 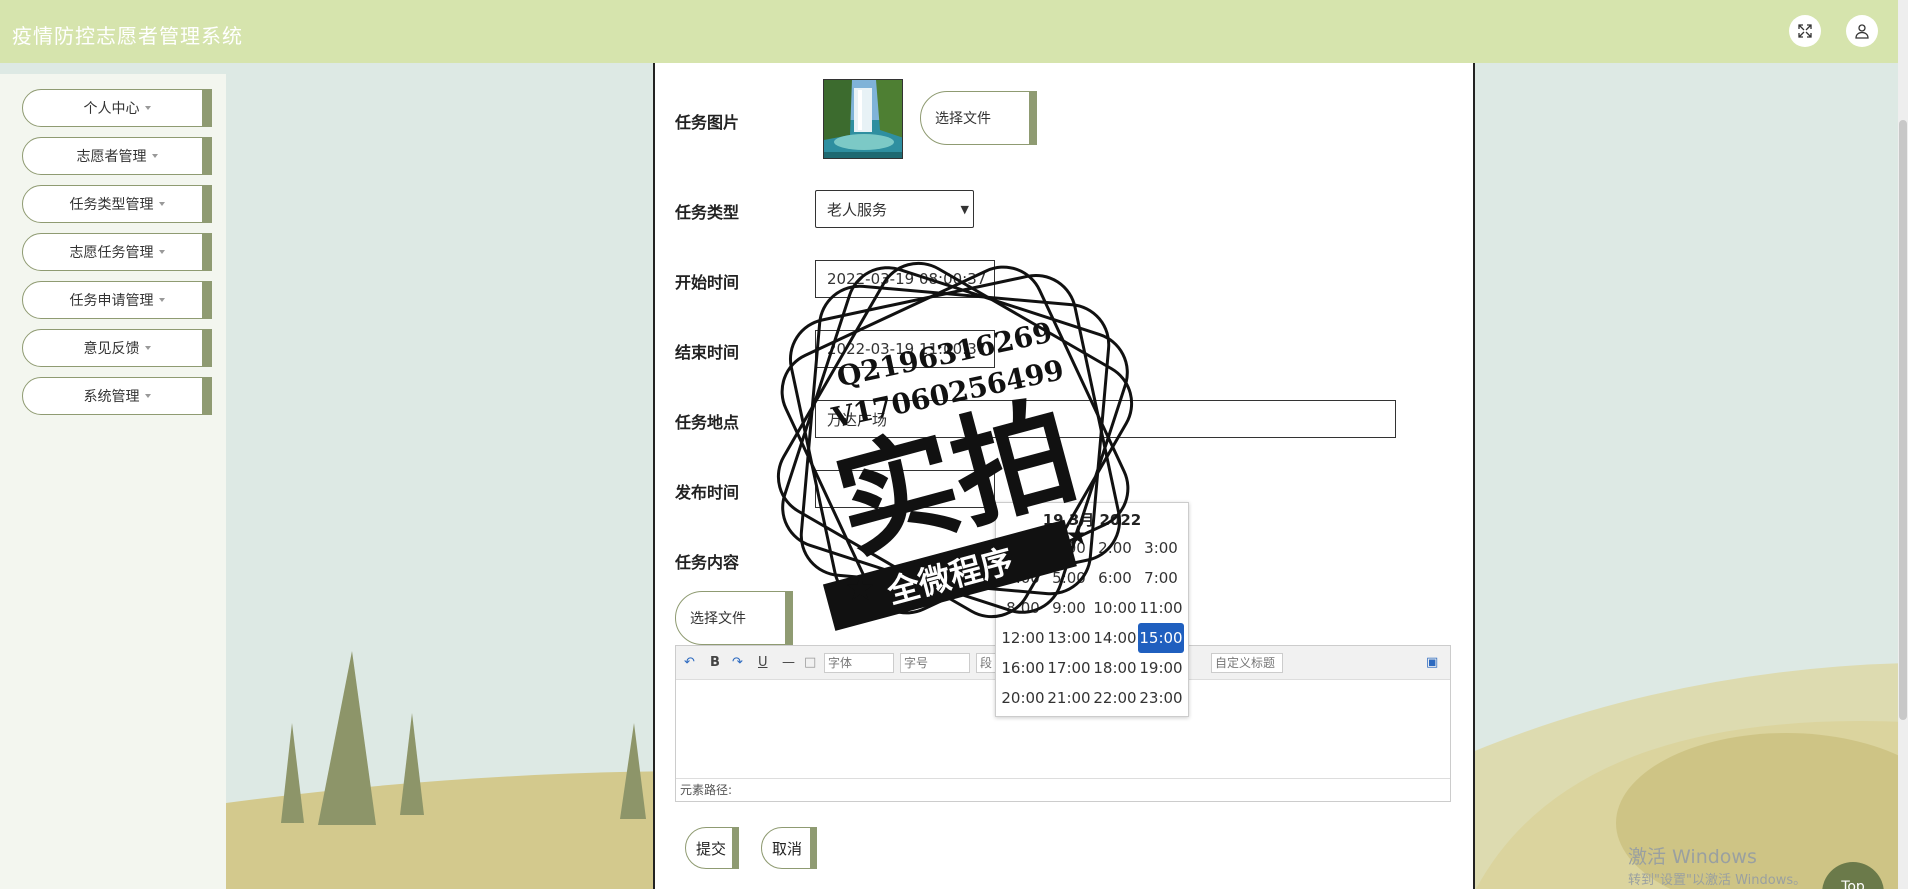 I want to click on sidebar-item-task-apply-mgmt: 任务申请管理, so click(x=117, y=300).